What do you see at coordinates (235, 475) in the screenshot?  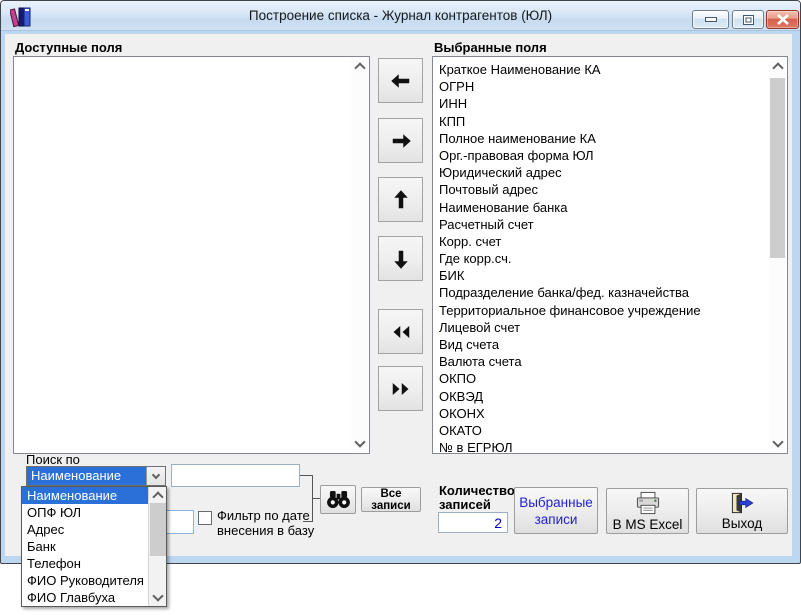 I see `search-input` at bounding box center [235, 475].